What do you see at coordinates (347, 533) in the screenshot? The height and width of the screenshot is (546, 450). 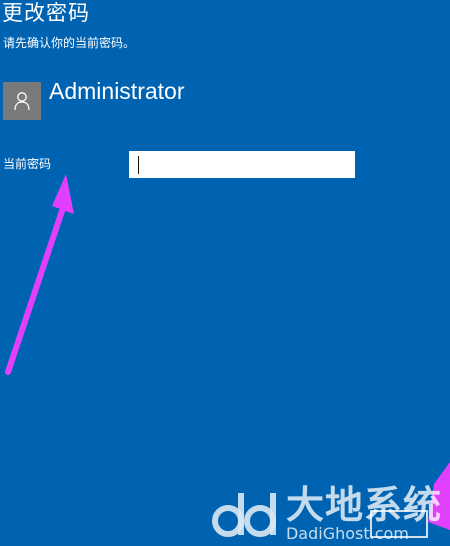 I see `watermark-brand-en: DadiGhost.com` at bounding box center [347, 533].